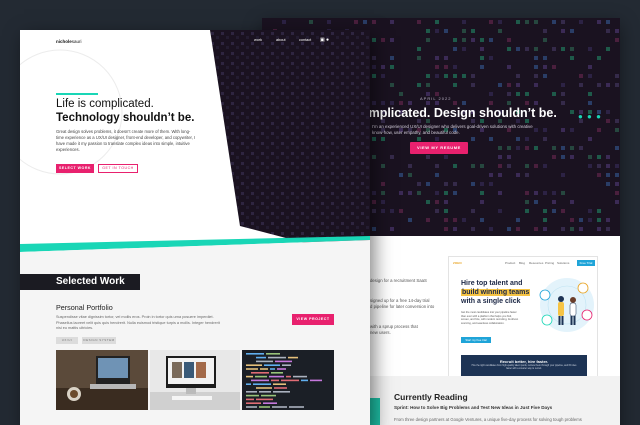 The image size is (640, 425). What do you see at coordinates (281, 40) in the screenshot?
I see `nav-about: about` at bounding box center [281, 40].